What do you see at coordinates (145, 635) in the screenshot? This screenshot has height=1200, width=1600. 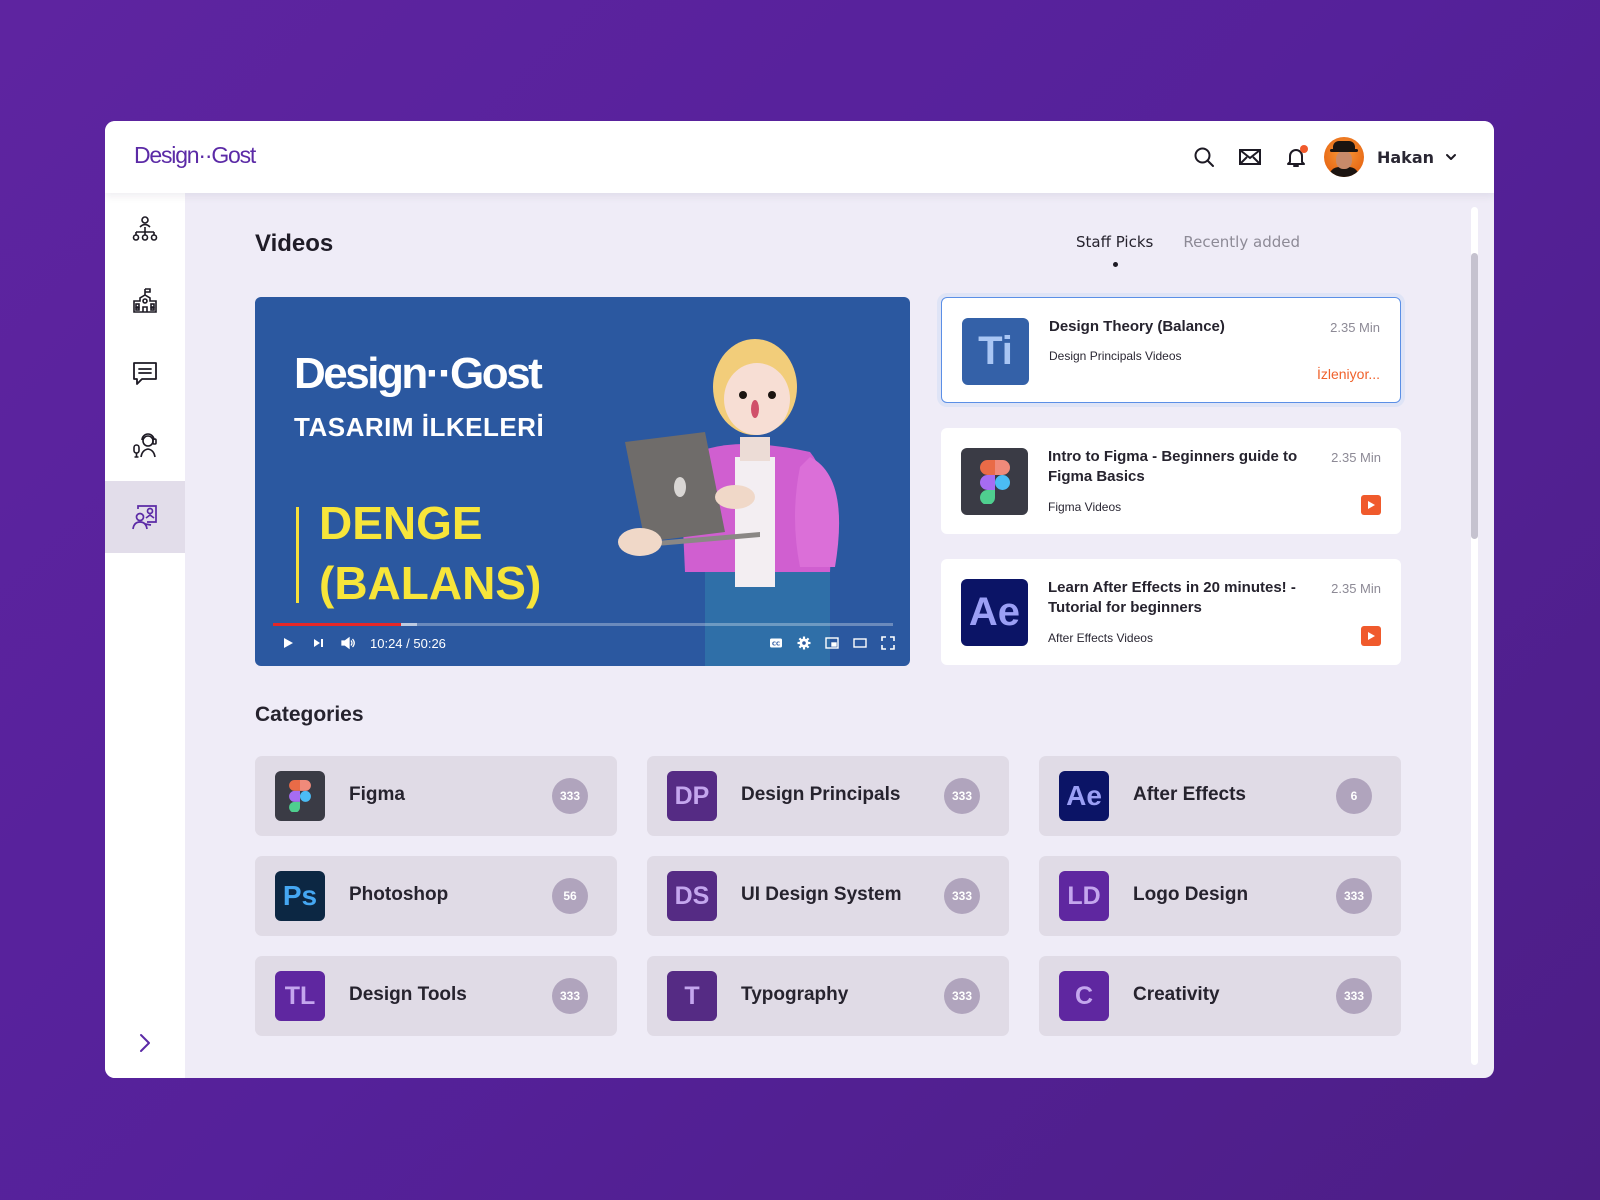 I see `sidebar` at bounding box center [145, 635].